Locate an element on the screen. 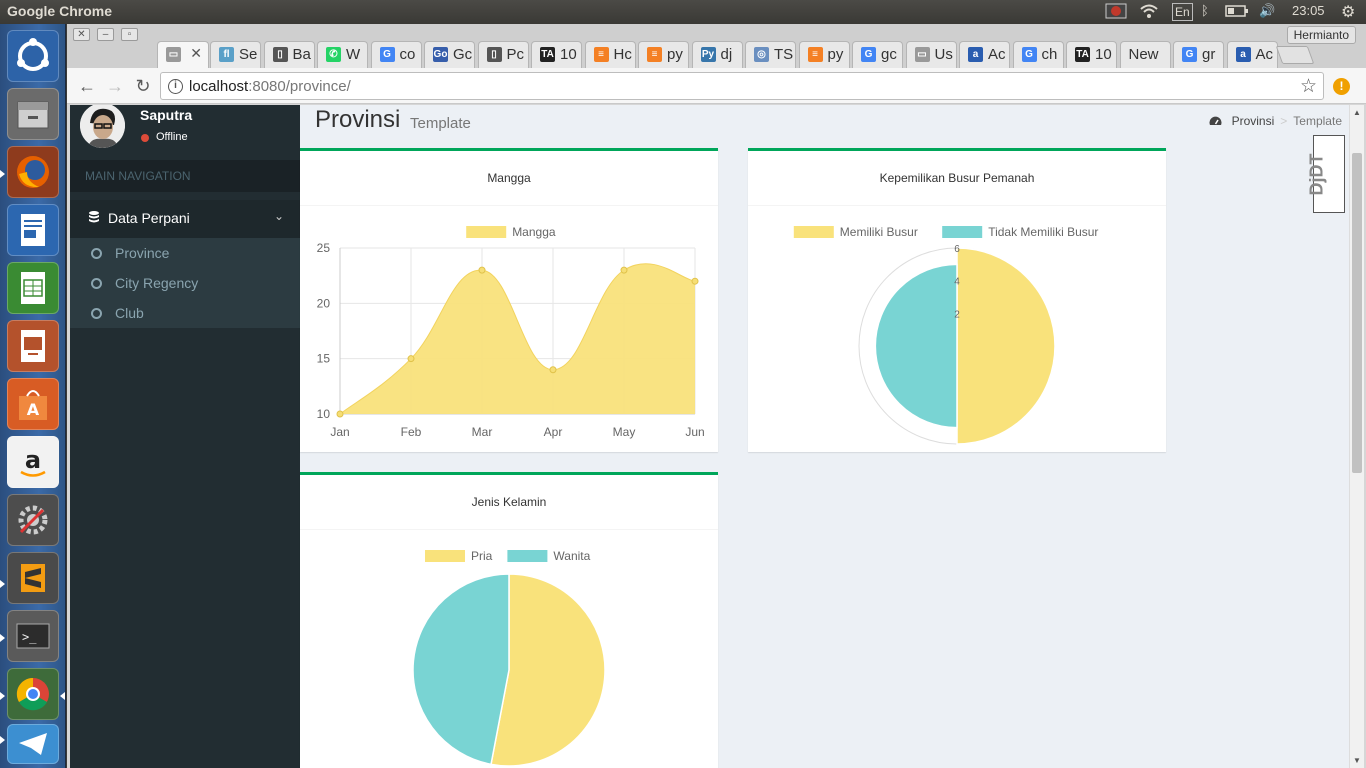 The width and height of the screenshot is (1366, 768). active-app-name: Google Chrome is located at coordinates (60, 11).